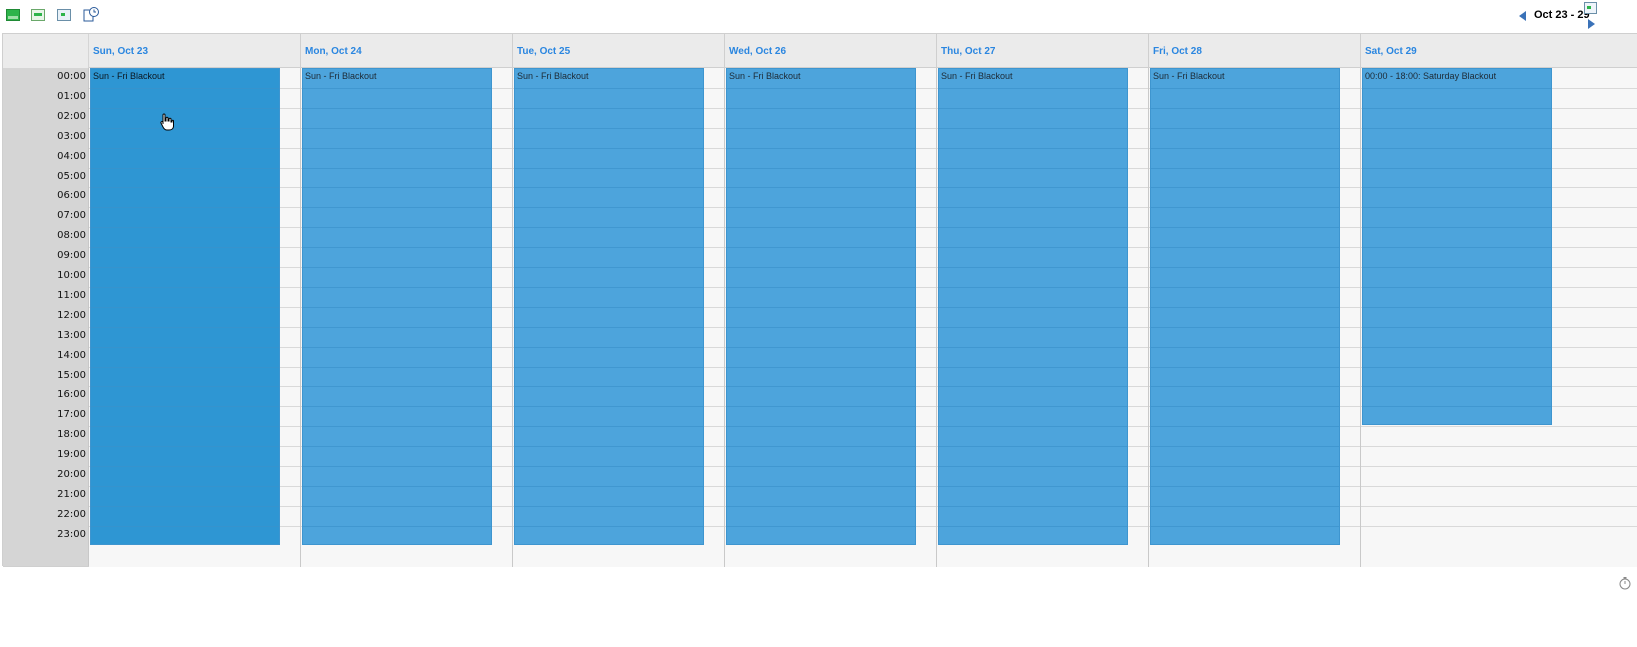  I want to click on hour-gridline, so click(1499, 466).